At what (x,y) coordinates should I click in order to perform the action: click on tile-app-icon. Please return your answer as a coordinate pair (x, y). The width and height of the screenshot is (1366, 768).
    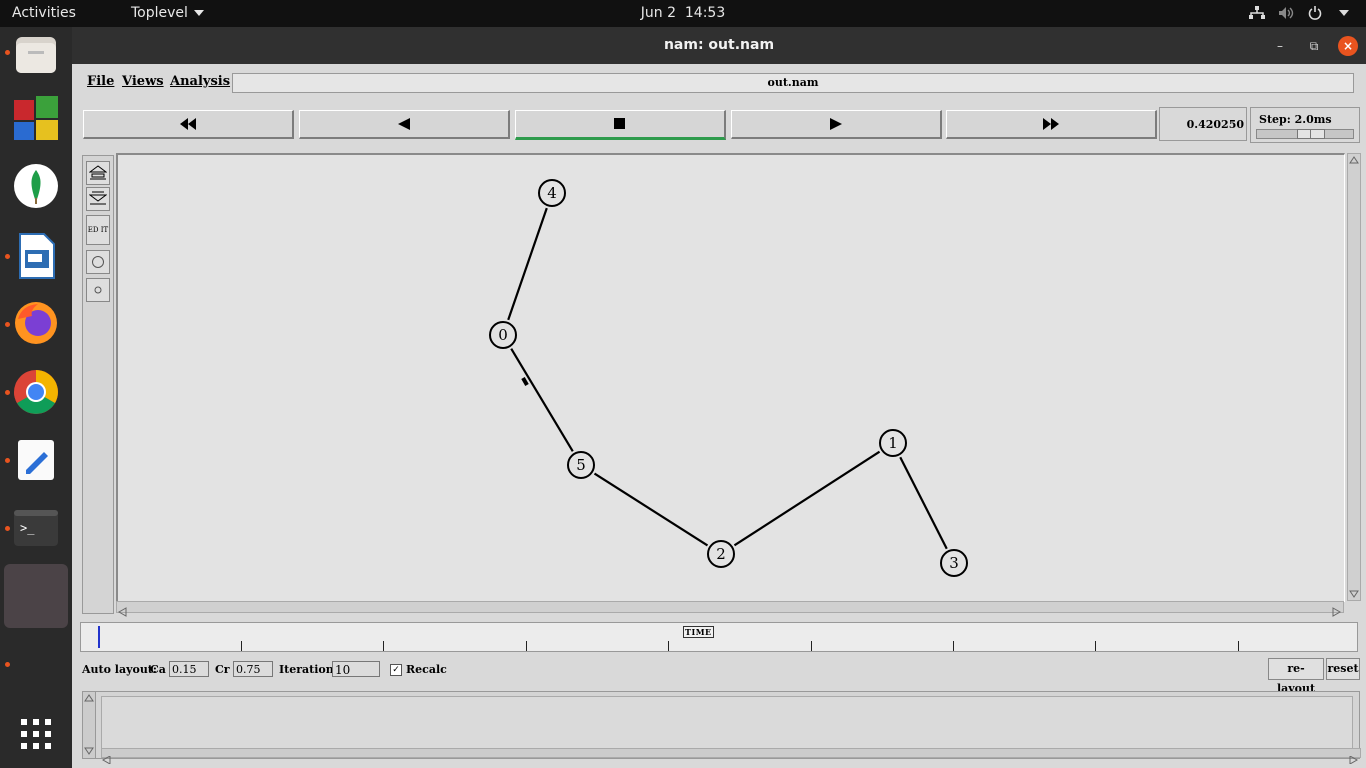
    Looking at the image, I should click on (36, 118).